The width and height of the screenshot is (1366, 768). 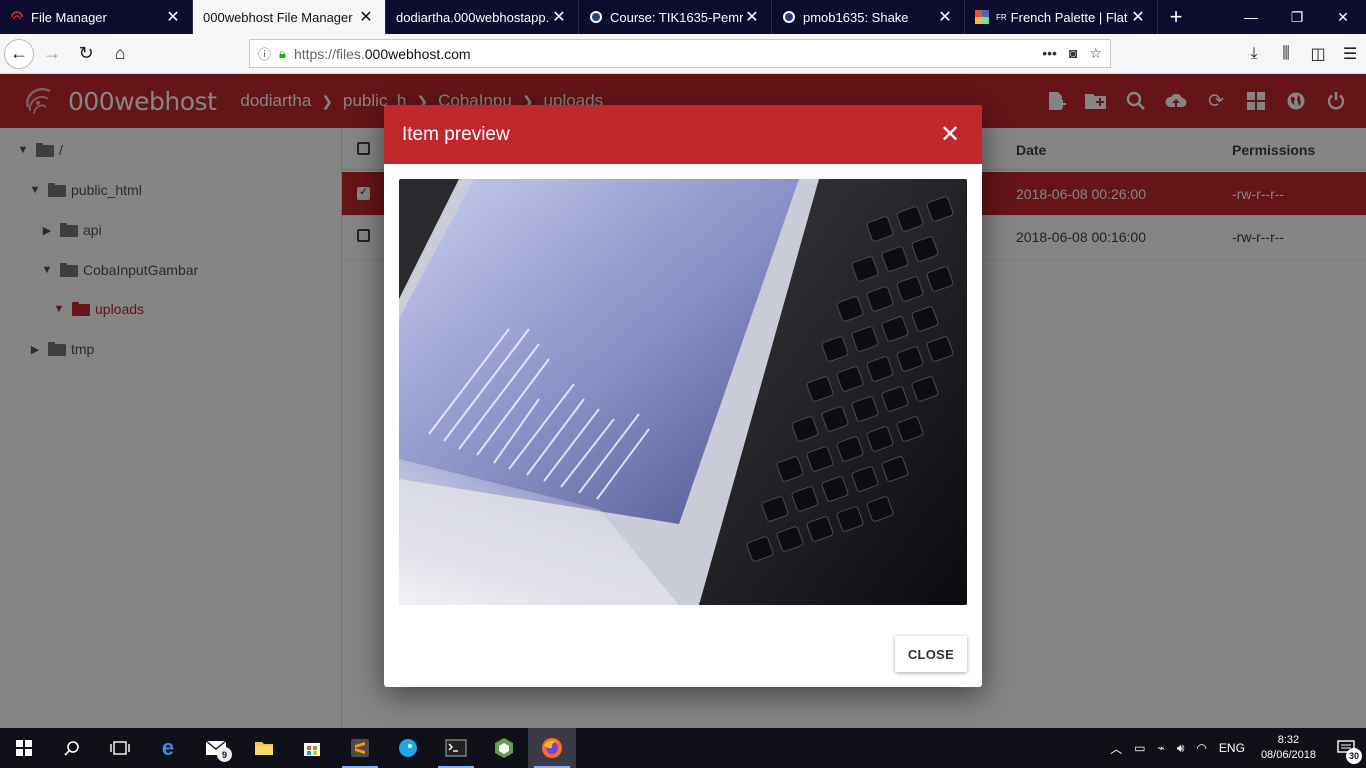 I want to click on home-icon: ⌂, so click(x=120, y=54).